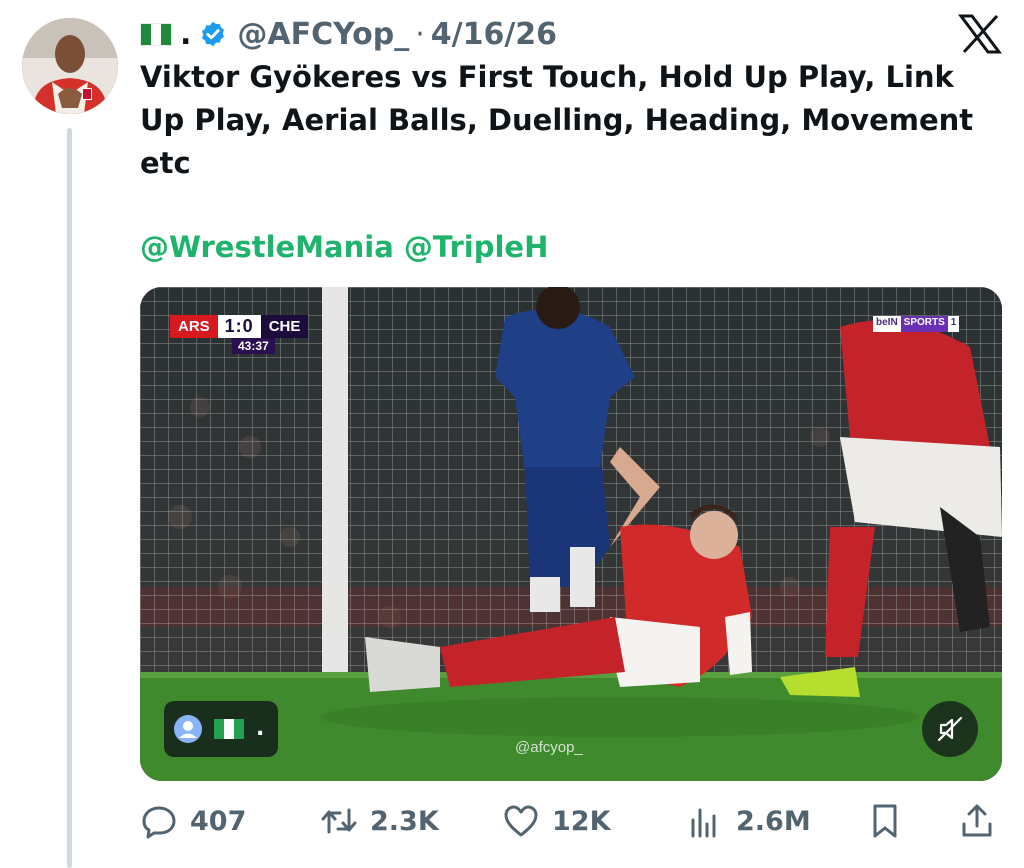  I want to click on avatar, so click(70, 66).